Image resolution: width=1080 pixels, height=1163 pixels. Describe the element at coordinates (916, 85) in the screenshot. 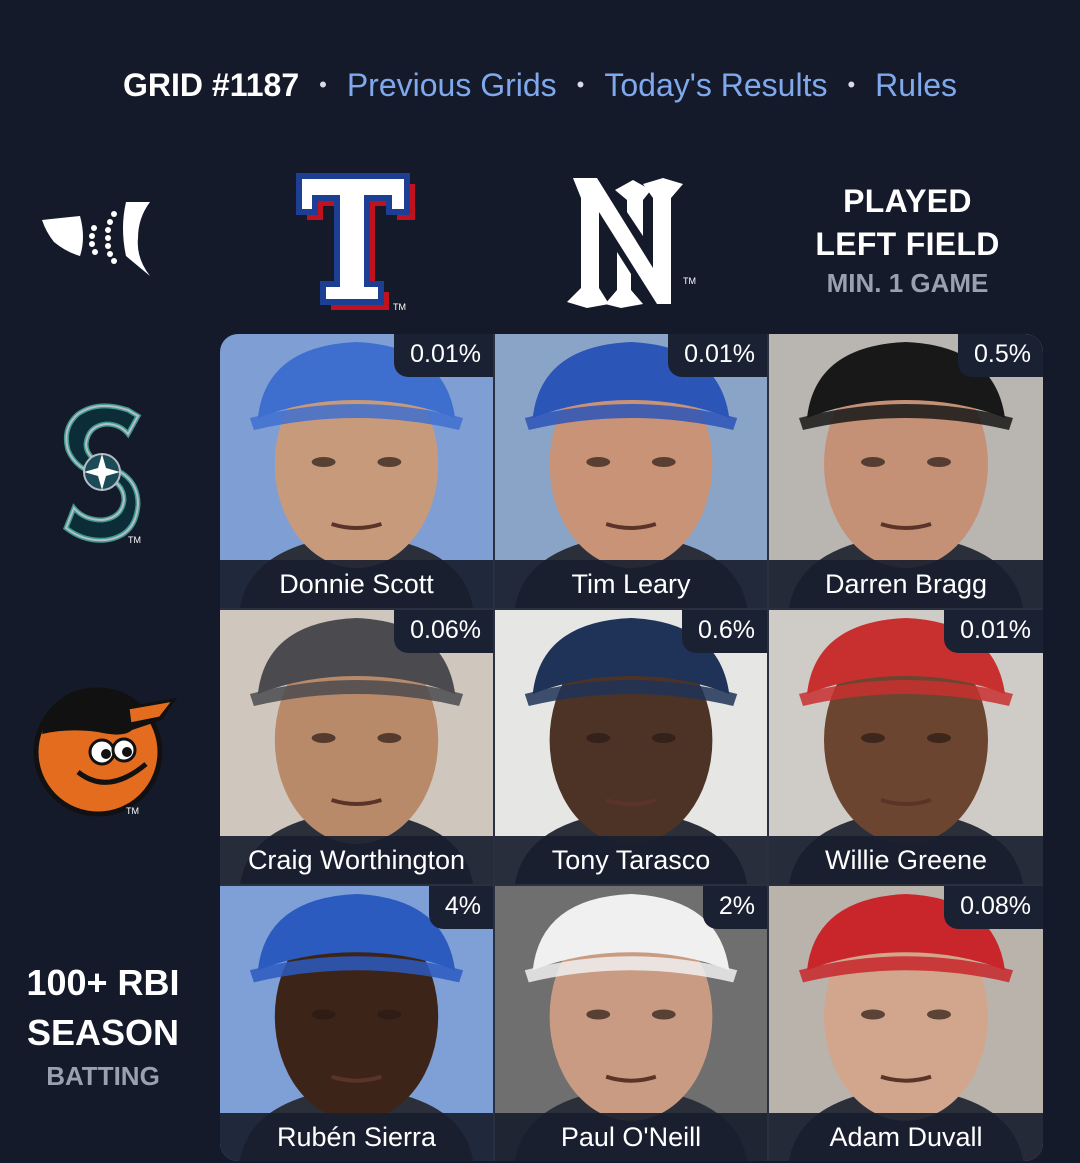

I see `rules-link: Rules` at that location.